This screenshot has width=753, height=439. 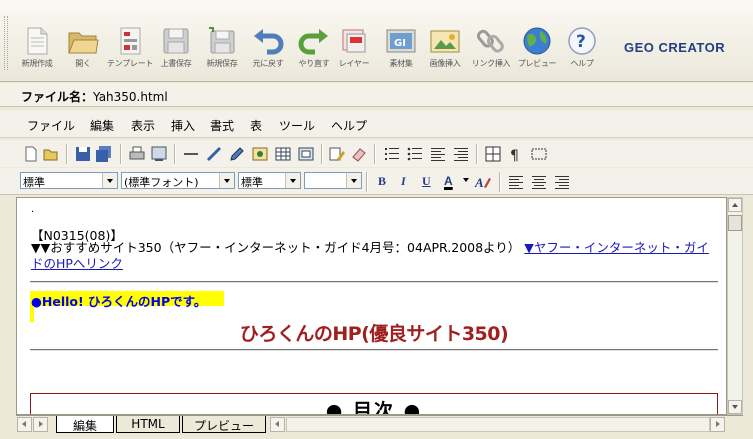 I want to click on preview-label: プレビュー, so click(x=537, y=63).